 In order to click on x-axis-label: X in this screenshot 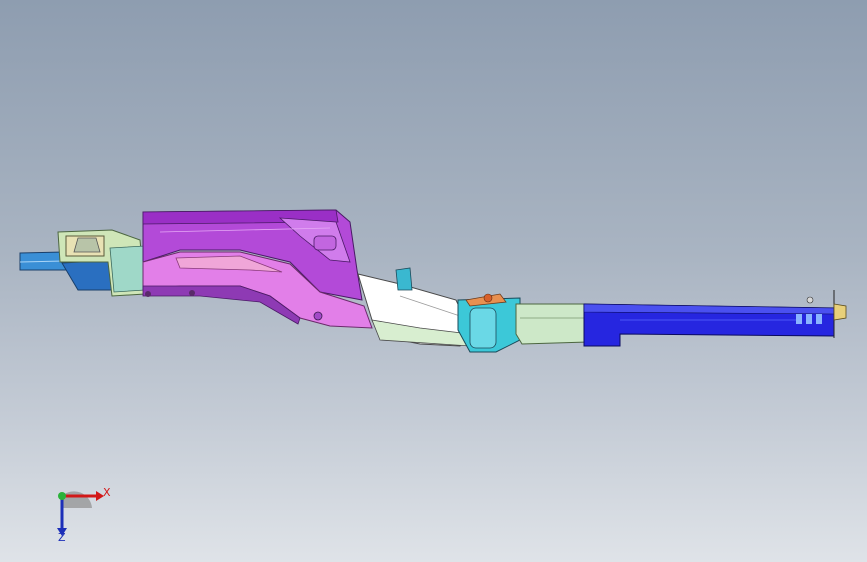, I will do `click(107, 492)`.